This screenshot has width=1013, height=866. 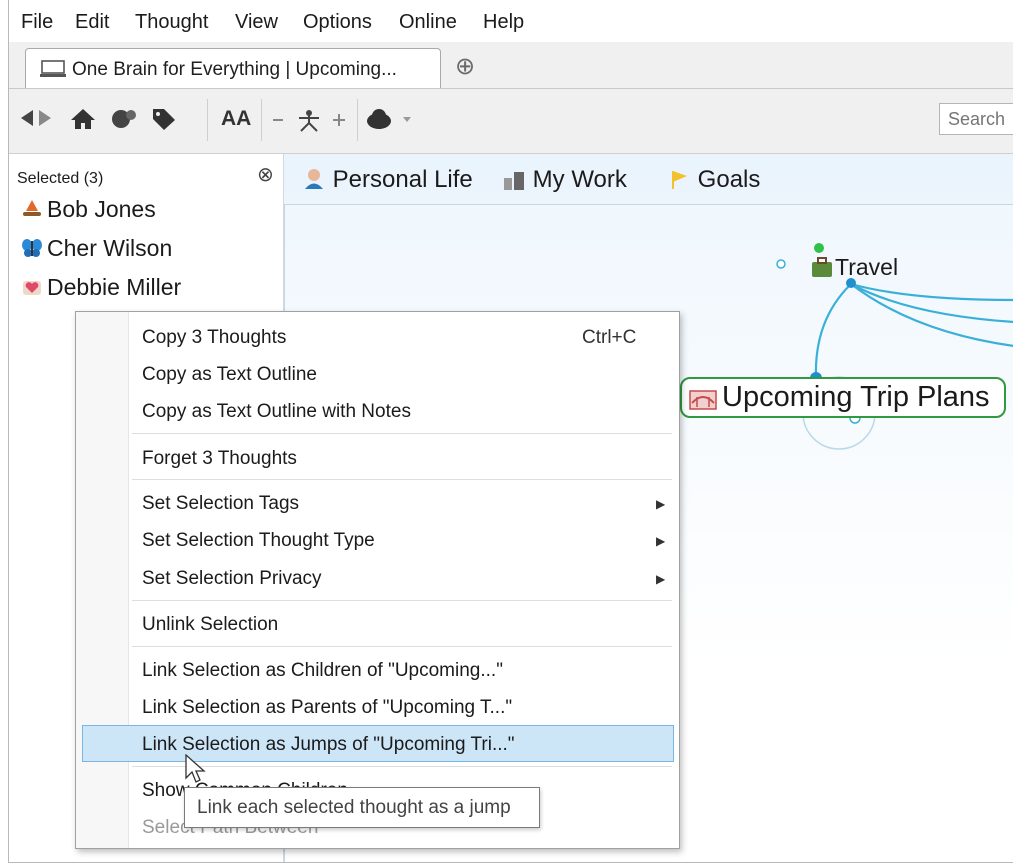 I want to click on menu-item-copy-outline-notes: Copy as Text Outline with Notes, so click(x=276, y=412).